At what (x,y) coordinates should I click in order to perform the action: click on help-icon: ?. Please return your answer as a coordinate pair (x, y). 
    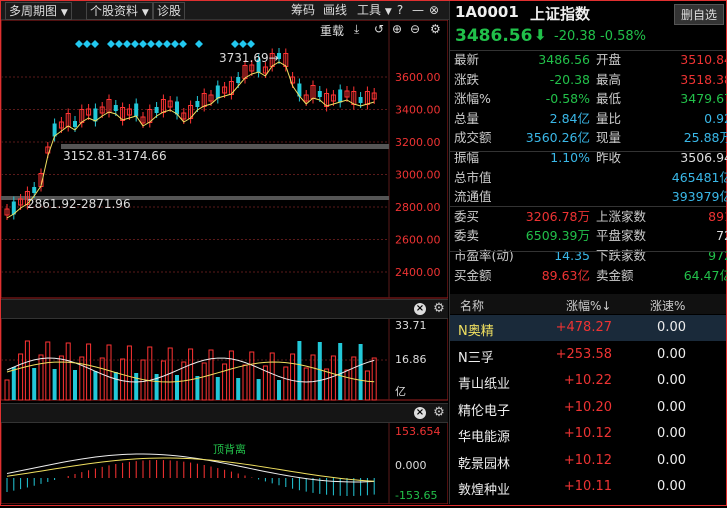
    Looking at the image, I should click on (400, 10).